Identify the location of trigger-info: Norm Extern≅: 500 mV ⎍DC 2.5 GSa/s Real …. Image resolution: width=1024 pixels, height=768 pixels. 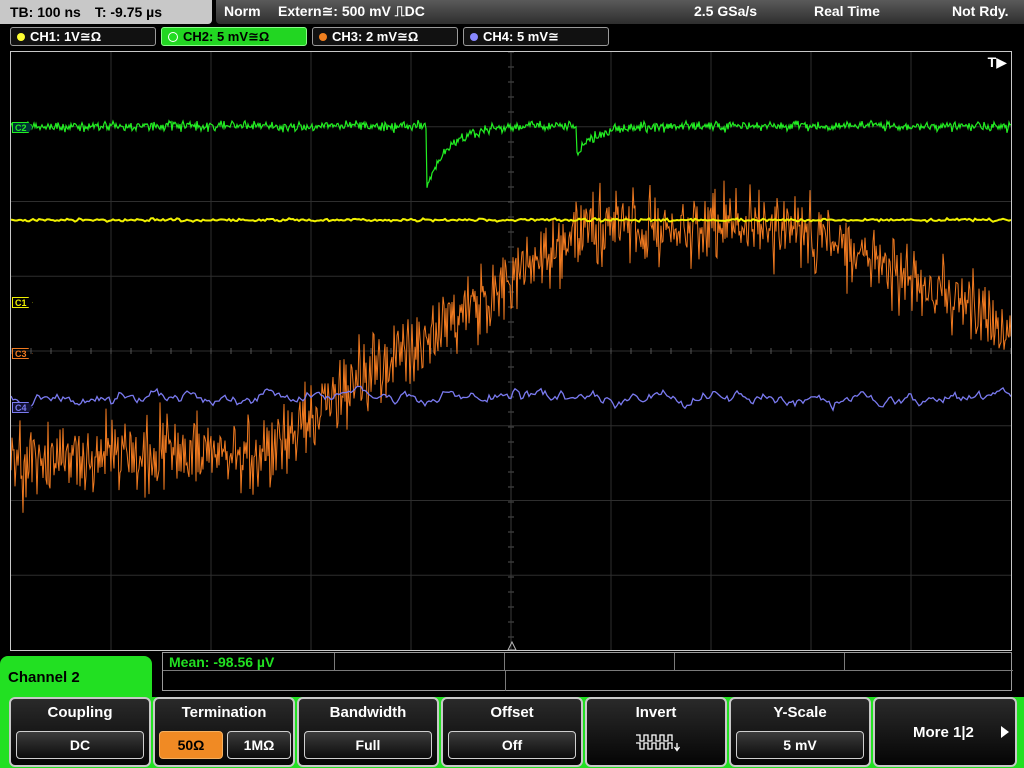
(620, 12).